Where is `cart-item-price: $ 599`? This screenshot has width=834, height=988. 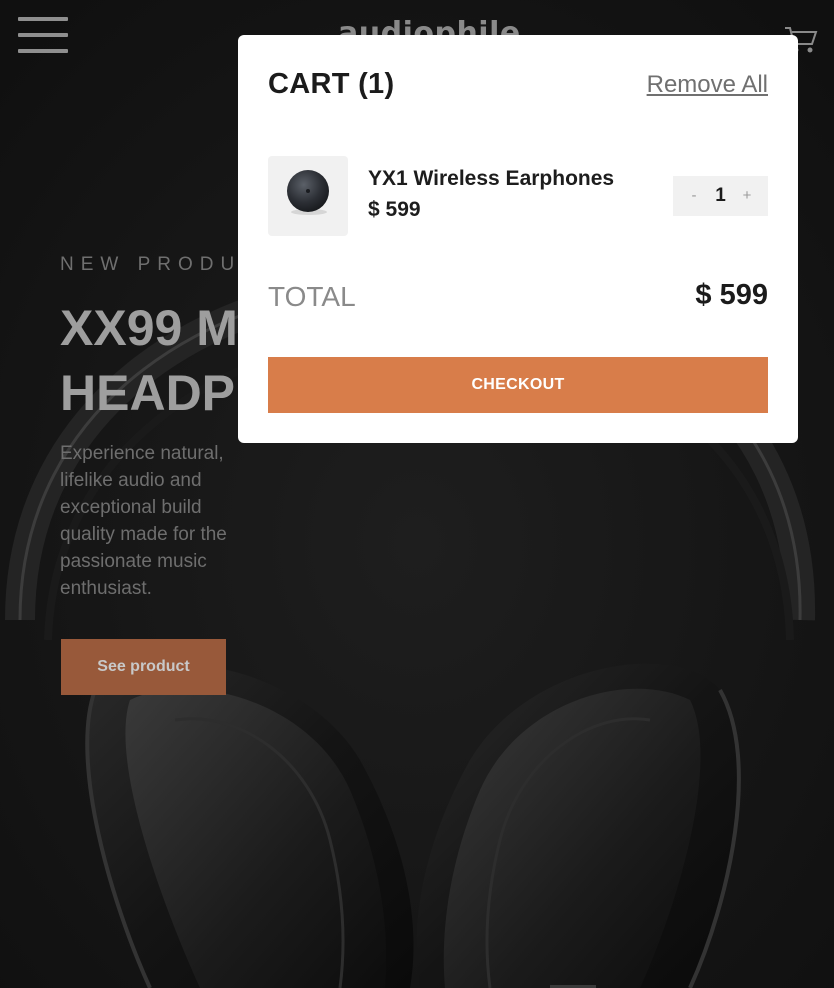
cart-item-price: $ 599 is located at coordinates (394, 209).